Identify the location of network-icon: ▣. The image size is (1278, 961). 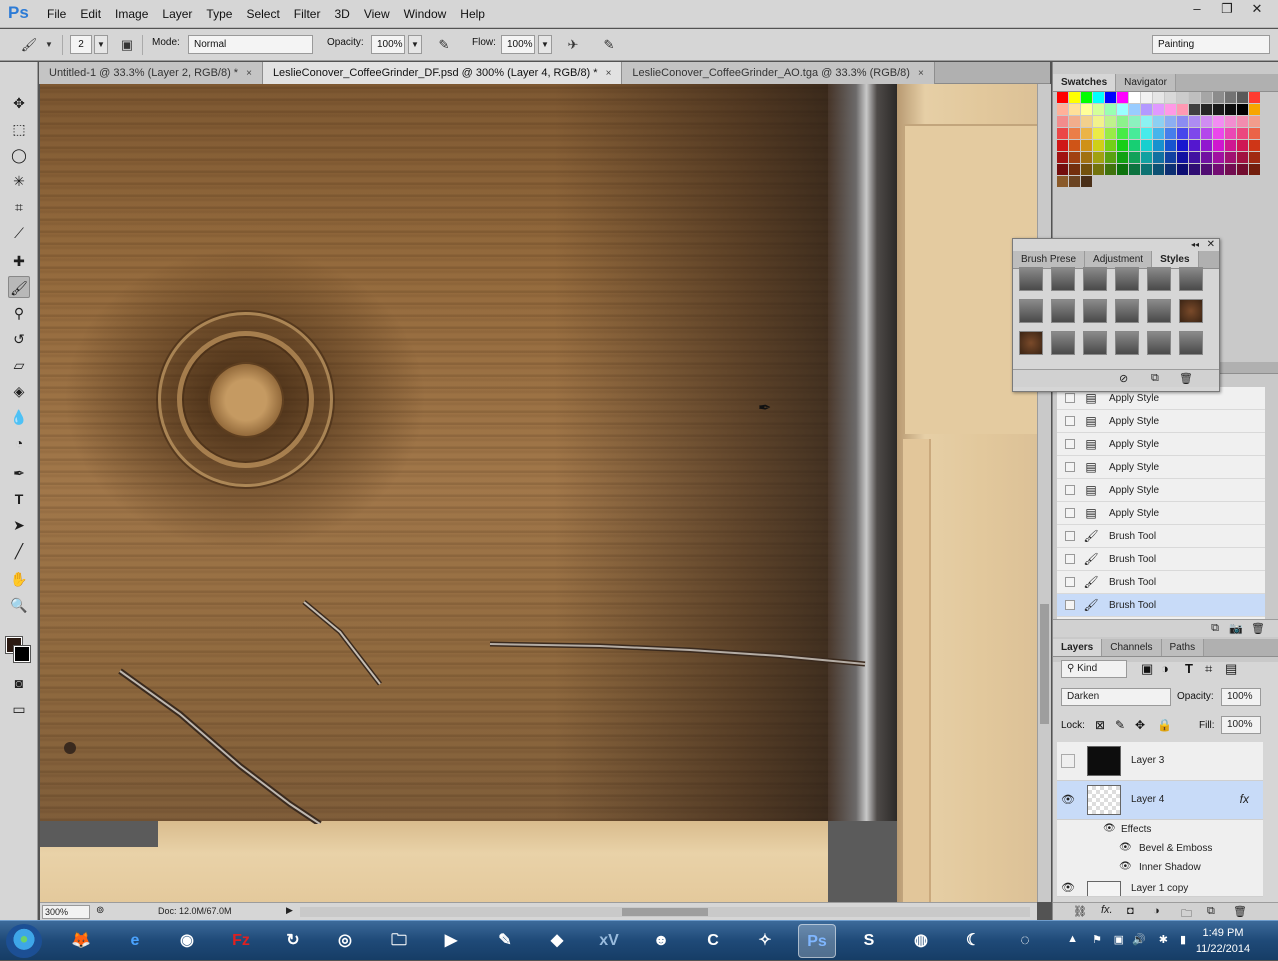
(1119, 939).